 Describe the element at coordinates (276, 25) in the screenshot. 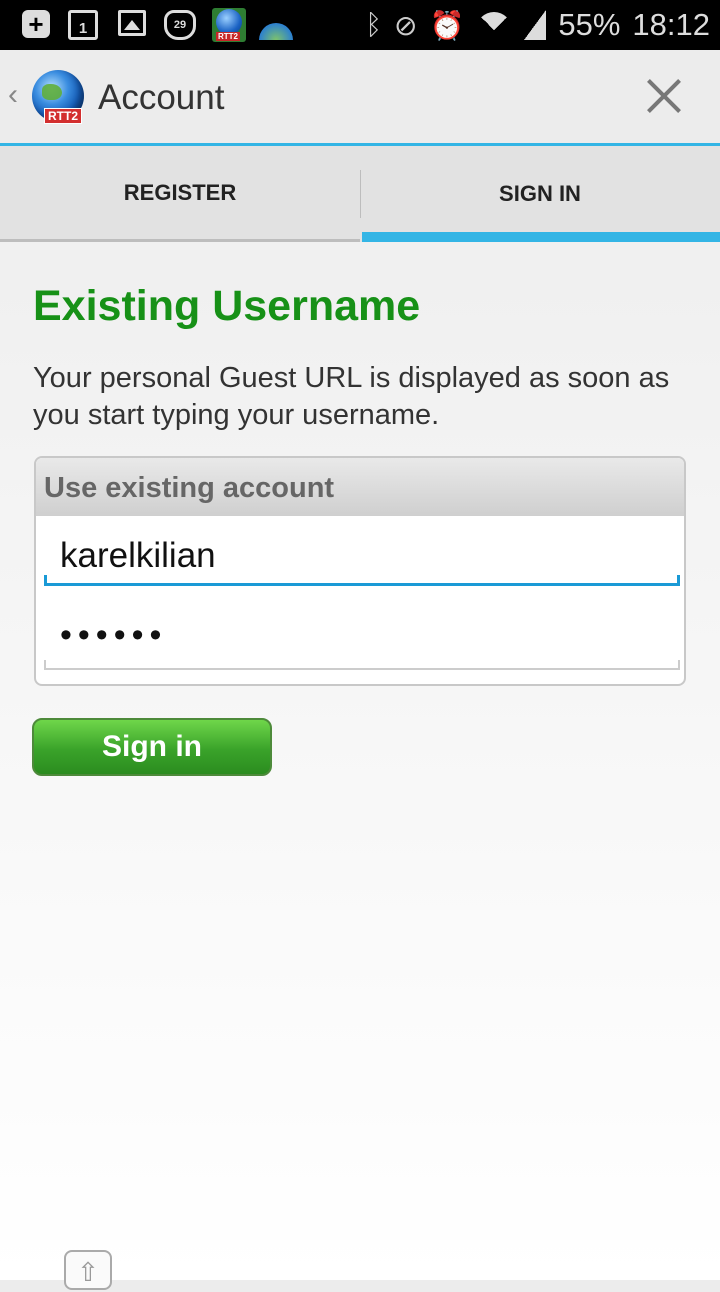

I see `globe-app-icon` at that location.